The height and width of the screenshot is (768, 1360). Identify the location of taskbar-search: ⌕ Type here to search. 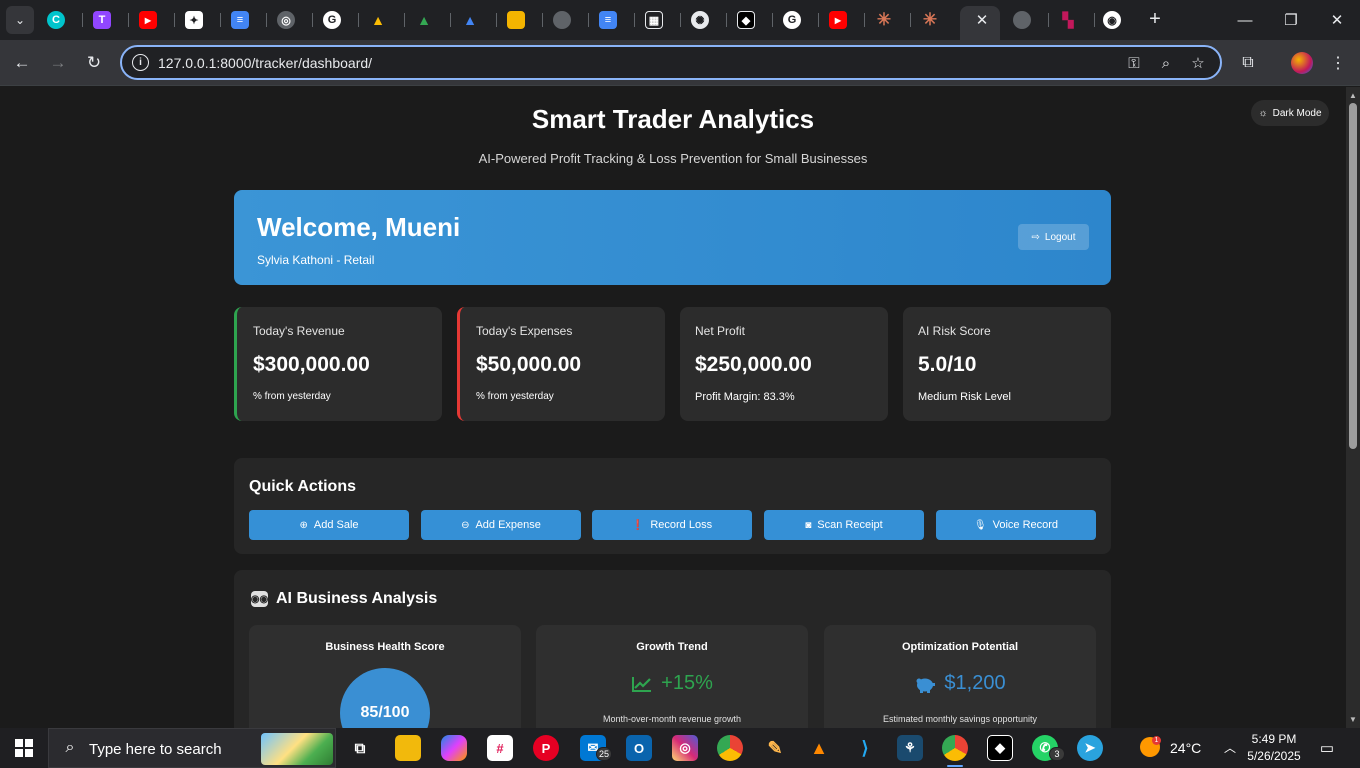
(192, 748).